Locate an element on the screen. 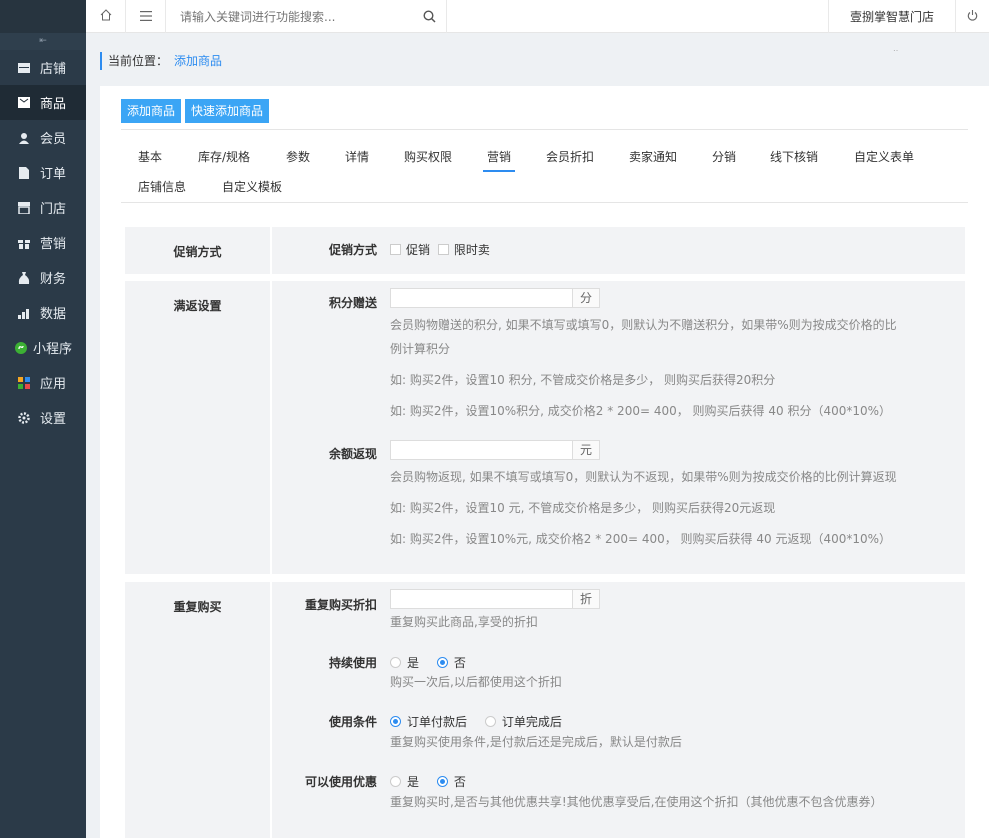 The image size is (989, 838). sidebar-item-order: 订单 is located at coordinates (43, 172).